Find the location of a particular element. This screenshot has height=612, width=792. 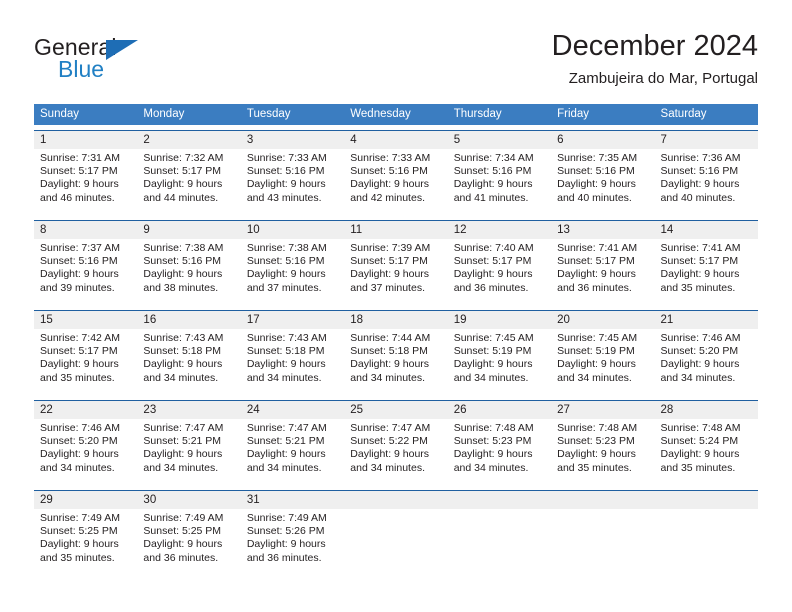

sunrise-text: Sunrise: 7:47 AM is located at coordinates (183, 428).